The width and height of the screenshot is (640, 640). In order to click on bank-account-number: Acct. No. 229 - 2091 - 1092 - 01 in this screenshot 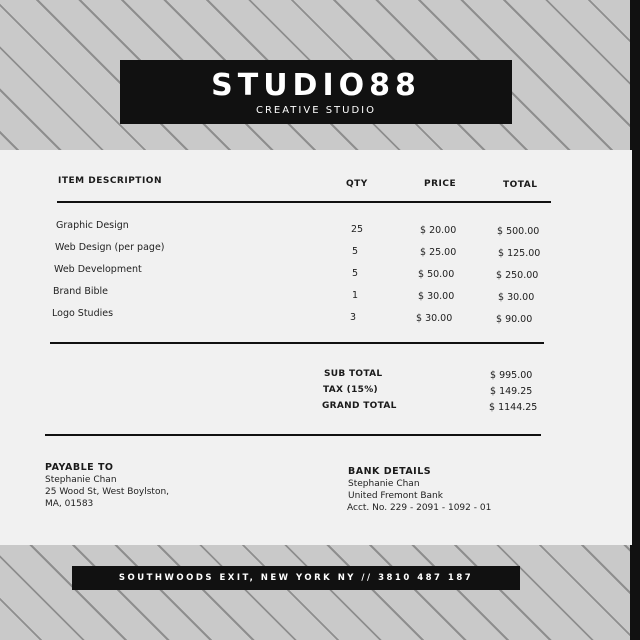, I will do `click(419, 508)`.